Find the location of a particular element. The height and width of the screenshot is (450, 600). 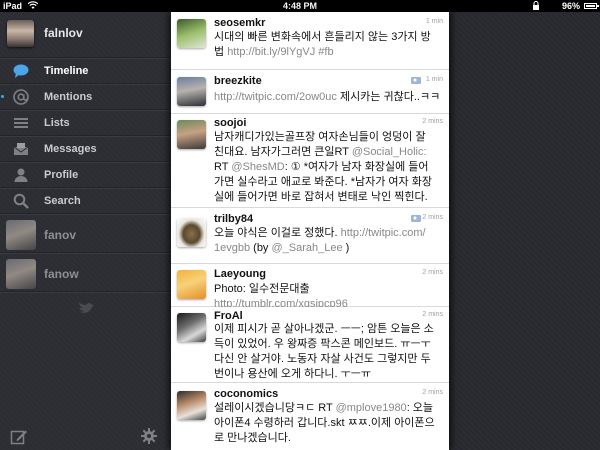

tweet-text-span: RT is located at coordinates (223, 167).